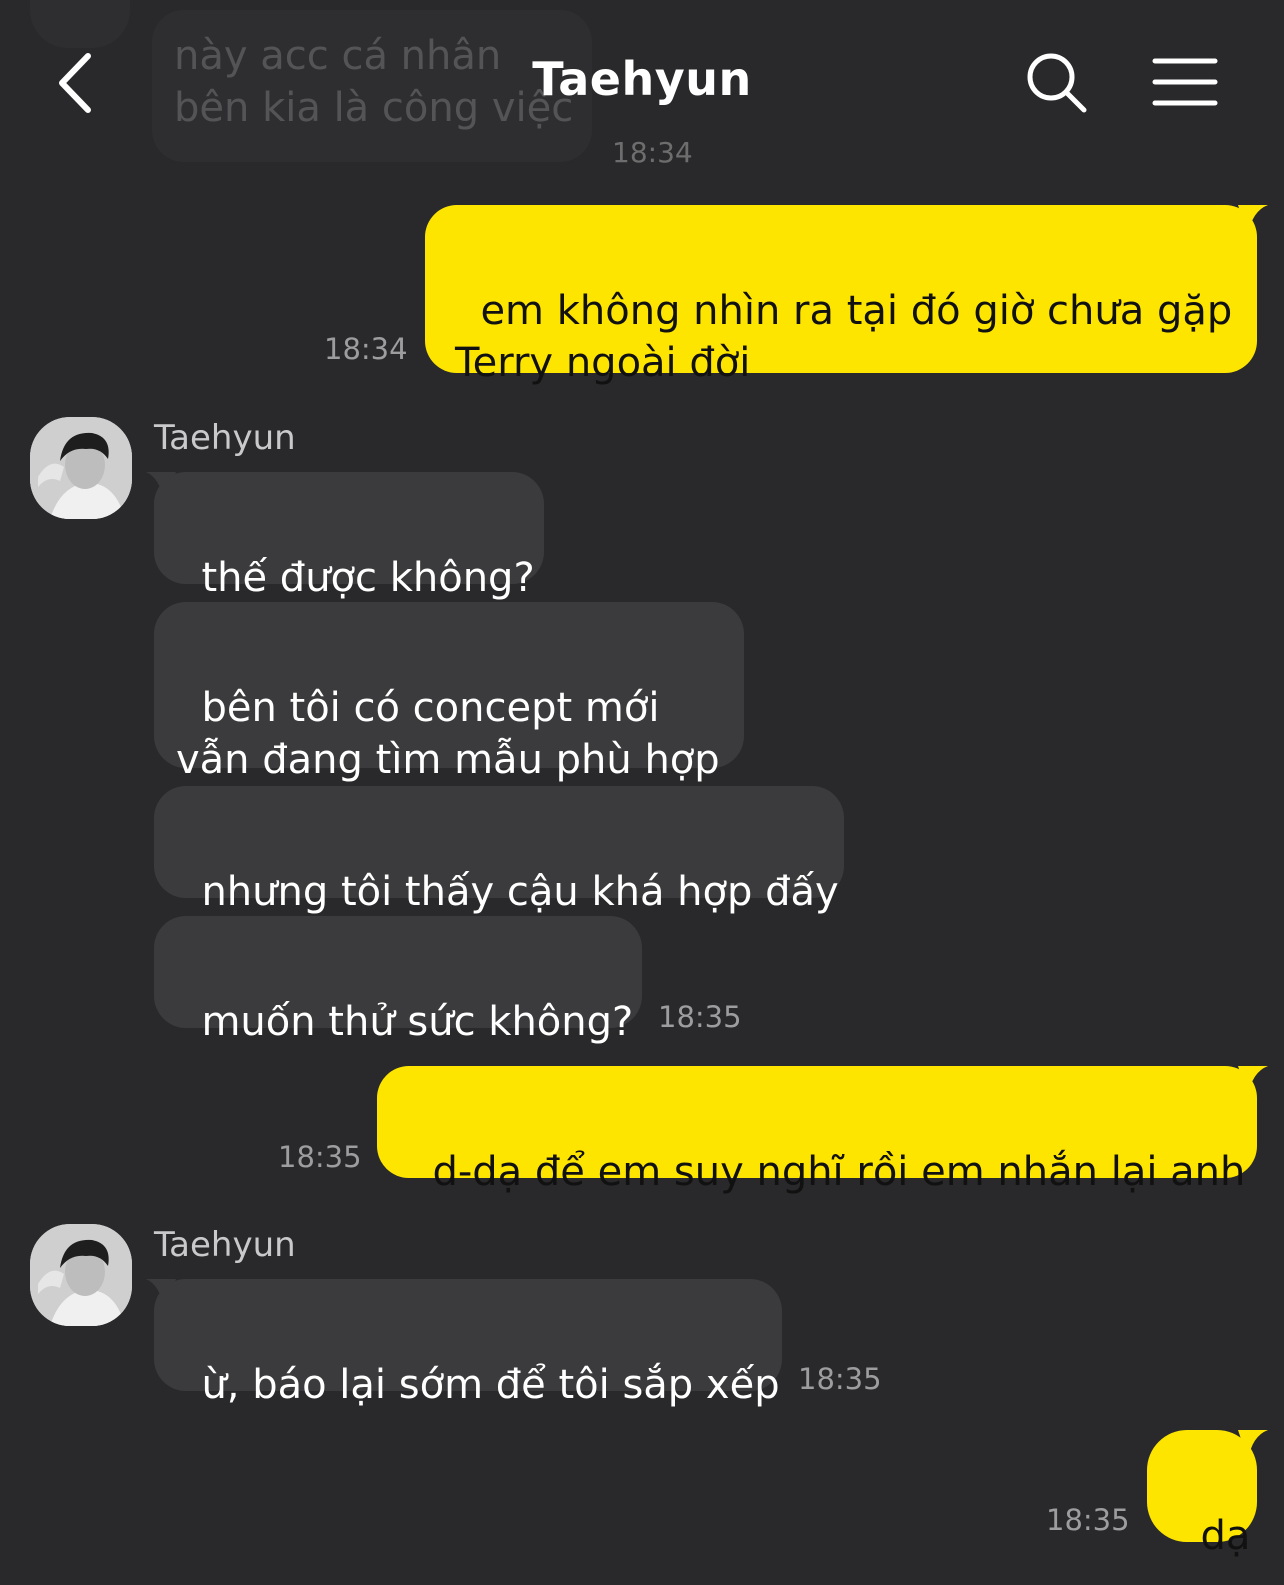  Describe the element at coordinates (349, 536) in the screenshot. I see `incoming-message-bubble: thế được không?` at that location.